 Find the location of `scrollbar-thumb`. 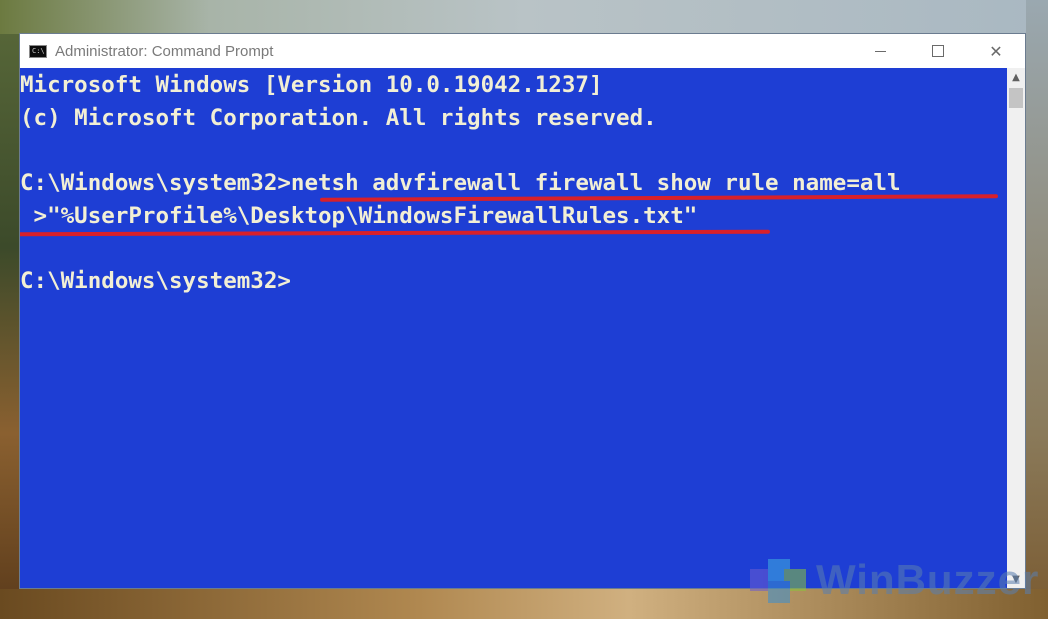

scrollbar-thumb is located at coordinates (1016, 98).